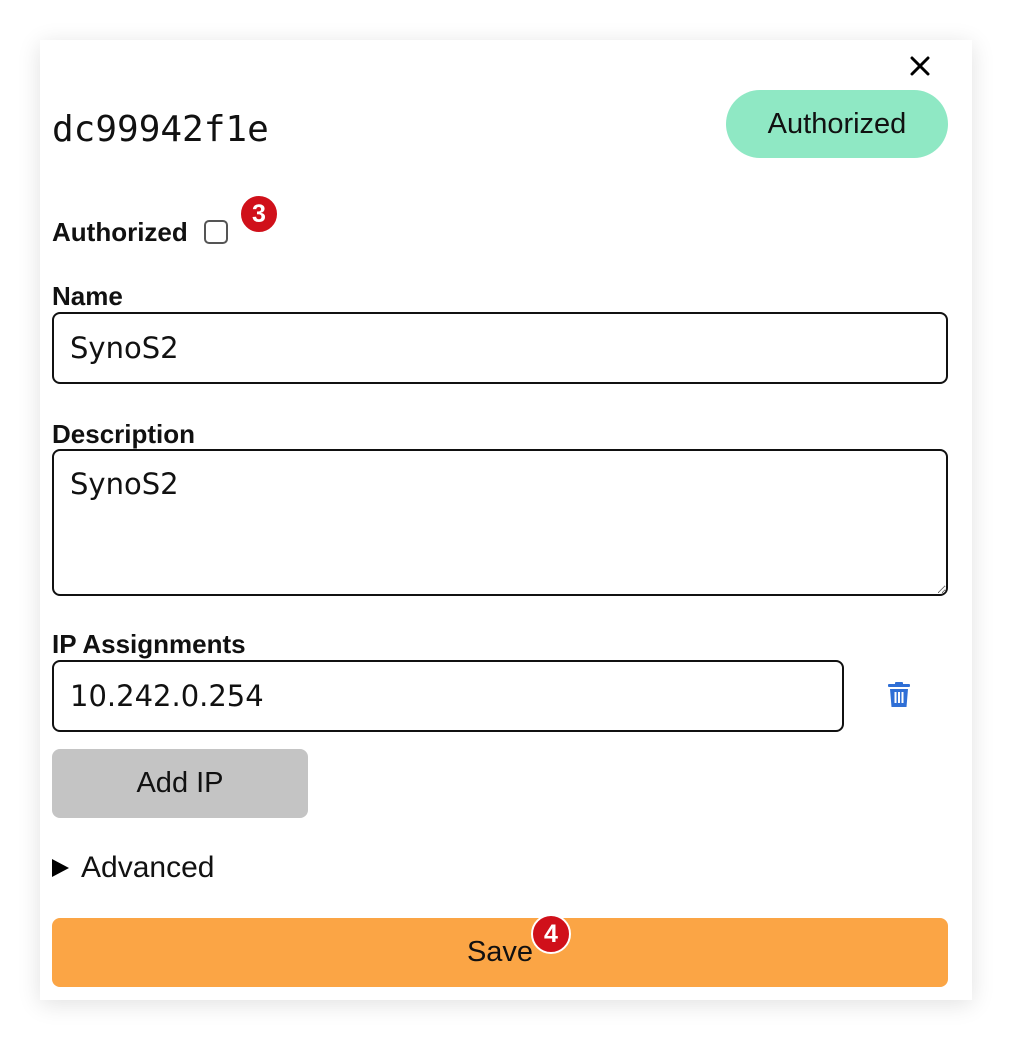 This screenshot has width=1012, height=1040. What do you see at coordinates (500, 952) in the screenshot?
I see `save-button: Save` at bounding box center [500, 952].